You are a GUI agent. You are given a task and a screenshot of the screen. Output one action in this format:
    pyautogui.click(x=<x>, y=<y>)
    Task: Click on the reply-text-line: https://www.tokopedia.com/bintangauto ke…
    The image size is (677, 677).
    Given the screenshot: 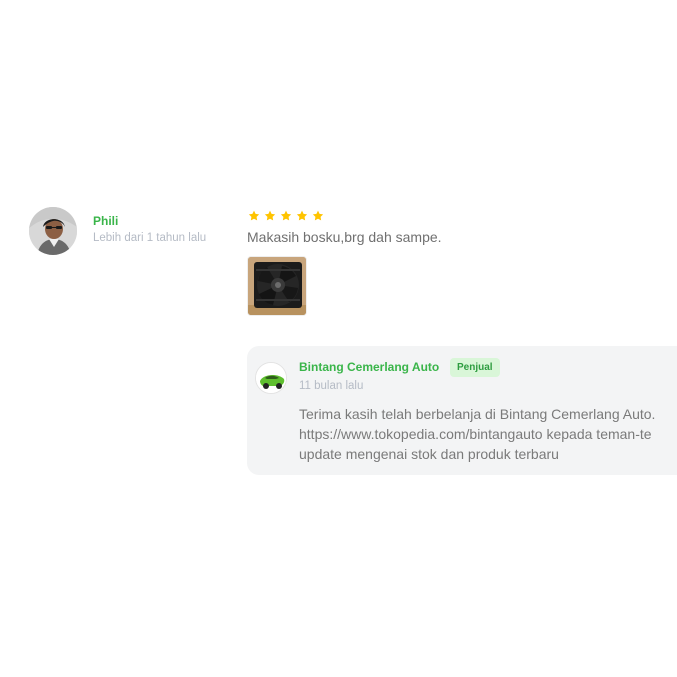 What is the action you would take?
    pyautogui.click(x=475, y=434)
    